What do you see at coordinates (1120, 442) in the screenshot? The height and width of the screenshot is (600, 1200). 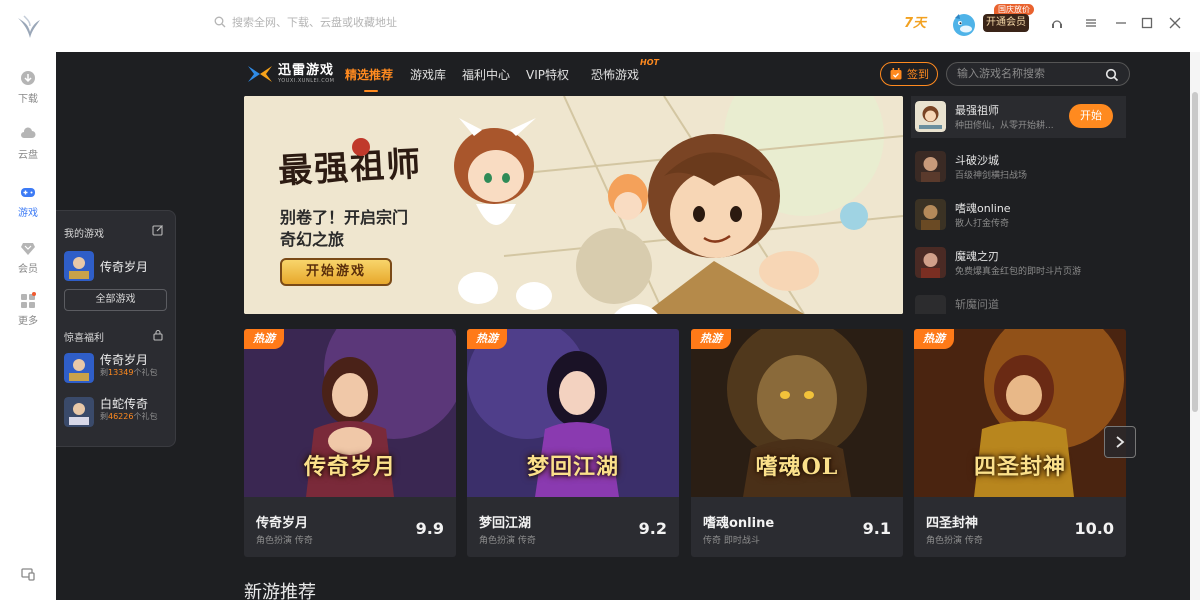 I see `carousel-next-button` at bounding box center [1120, 442].